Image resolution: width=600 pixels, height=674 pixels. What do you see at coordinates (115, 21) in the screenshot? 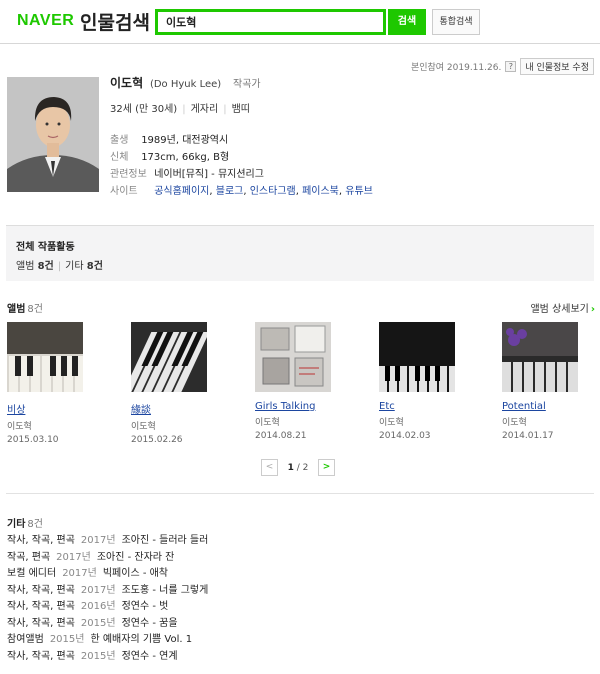
I see `service-title: 인물검색` at bounding box center [115, 21].